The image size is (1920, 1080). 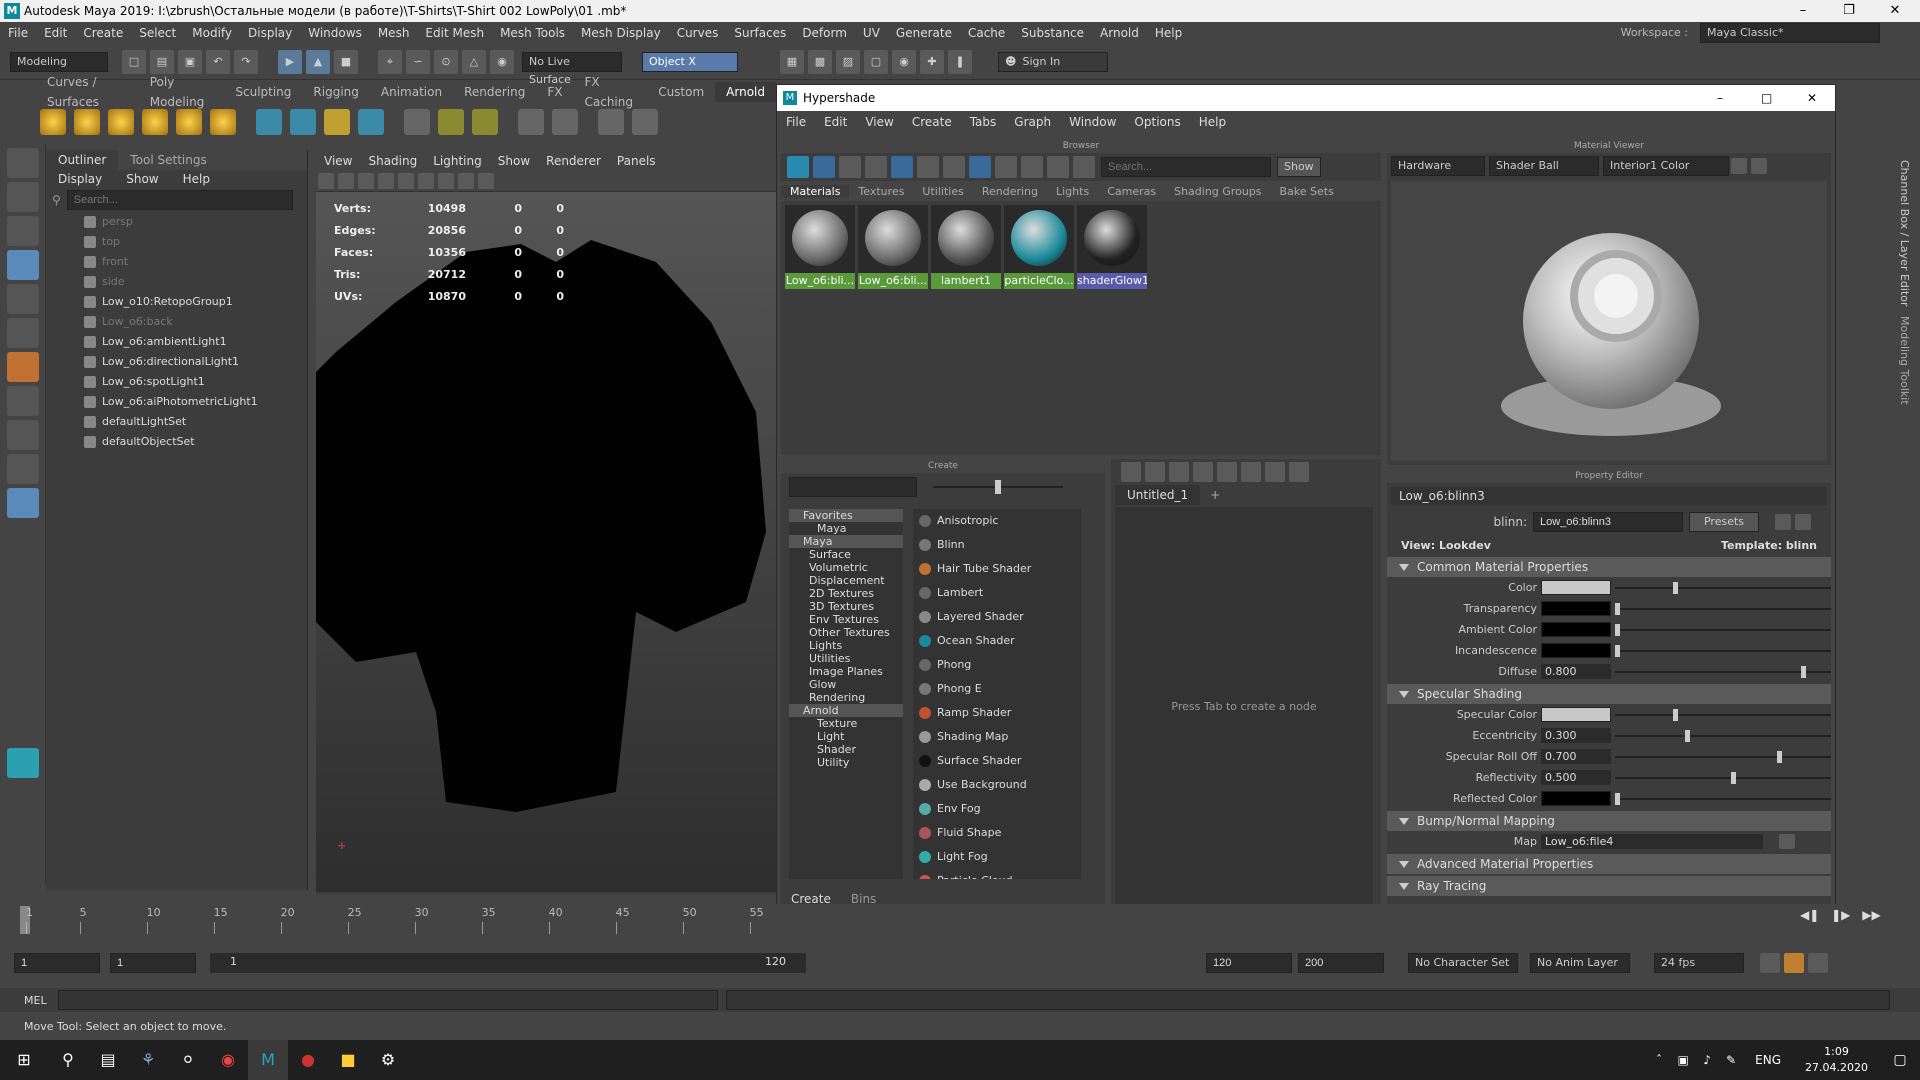 I want to click on create-tree-item: Surface, so click(x=846, y=554).